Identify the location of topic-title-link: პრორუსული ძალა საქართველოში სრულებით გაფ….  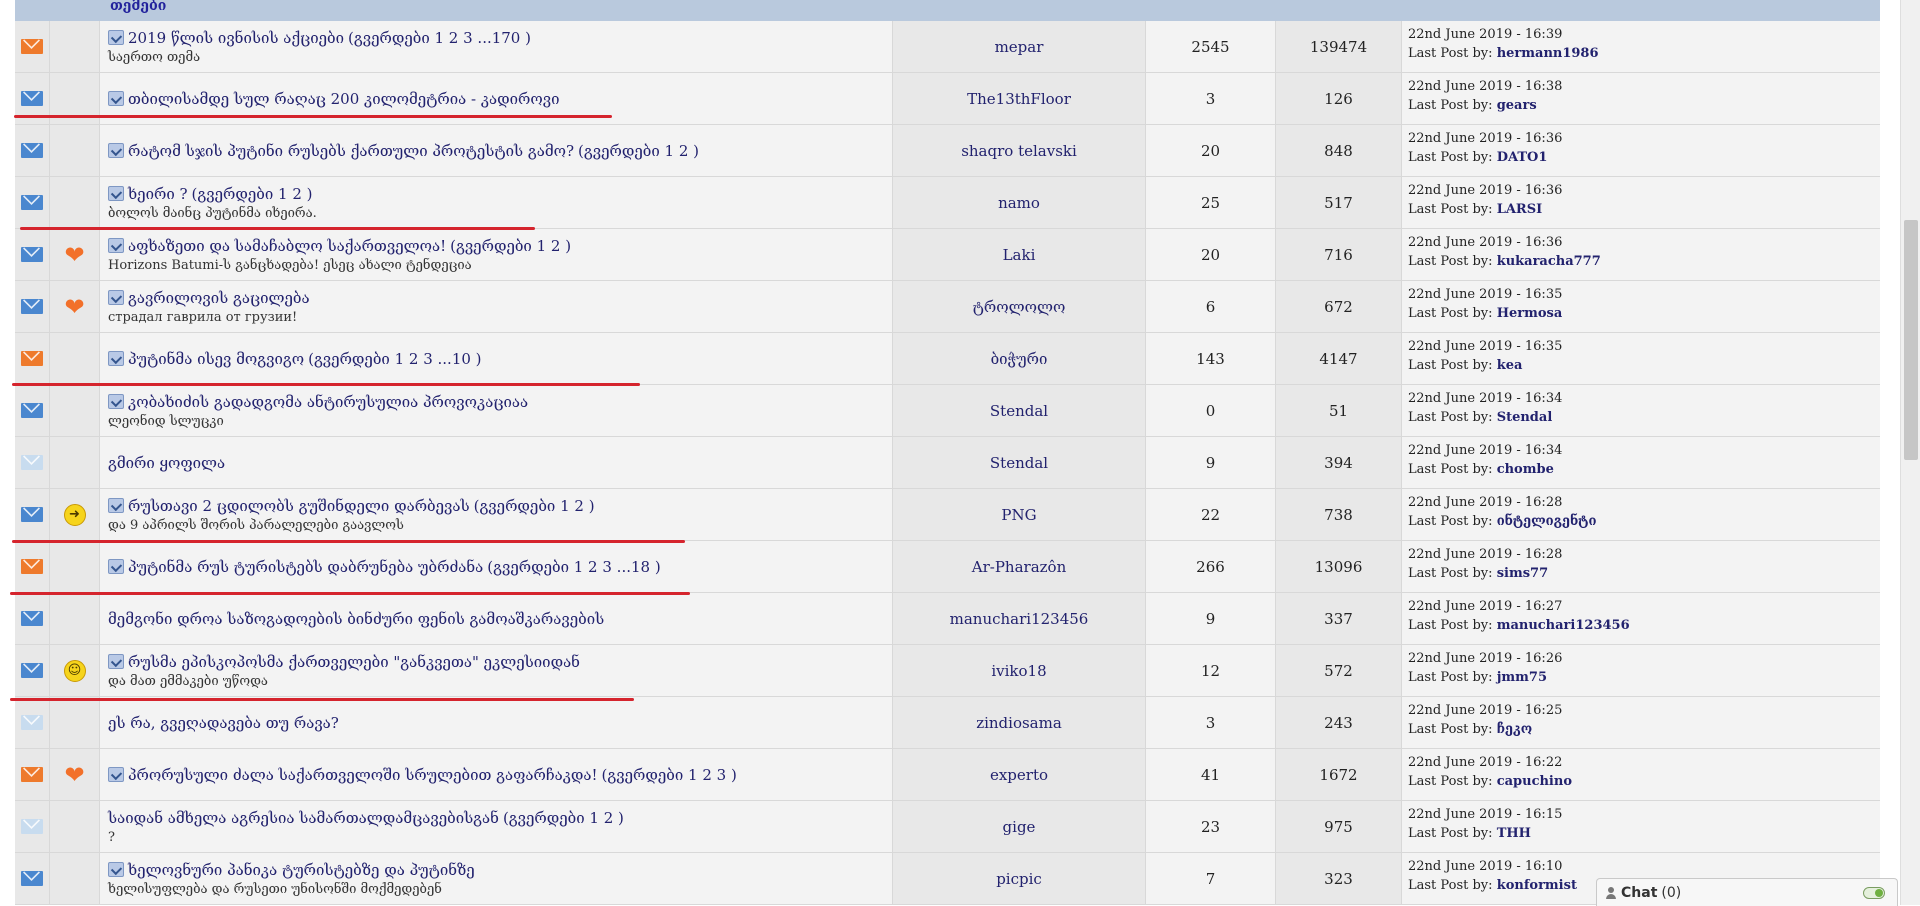
(363, 775).